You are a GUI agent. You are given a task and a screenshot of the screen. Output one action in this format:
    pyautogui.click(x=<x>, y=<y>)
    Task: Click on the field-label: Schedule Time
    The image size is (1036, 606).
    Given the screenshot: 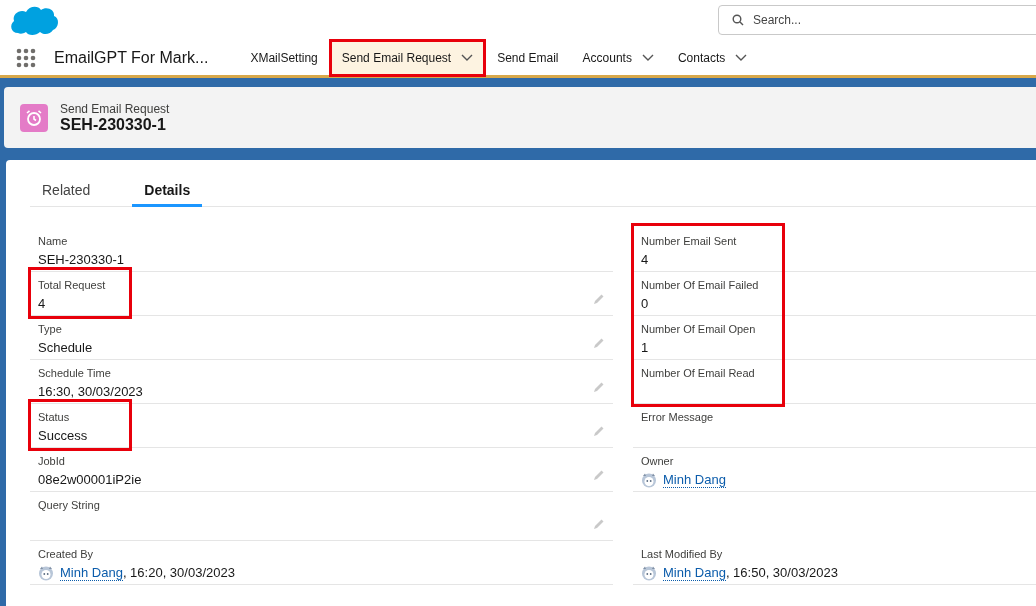 What is the action you would take?
    pyautogui.click(x=75, y=373)
    